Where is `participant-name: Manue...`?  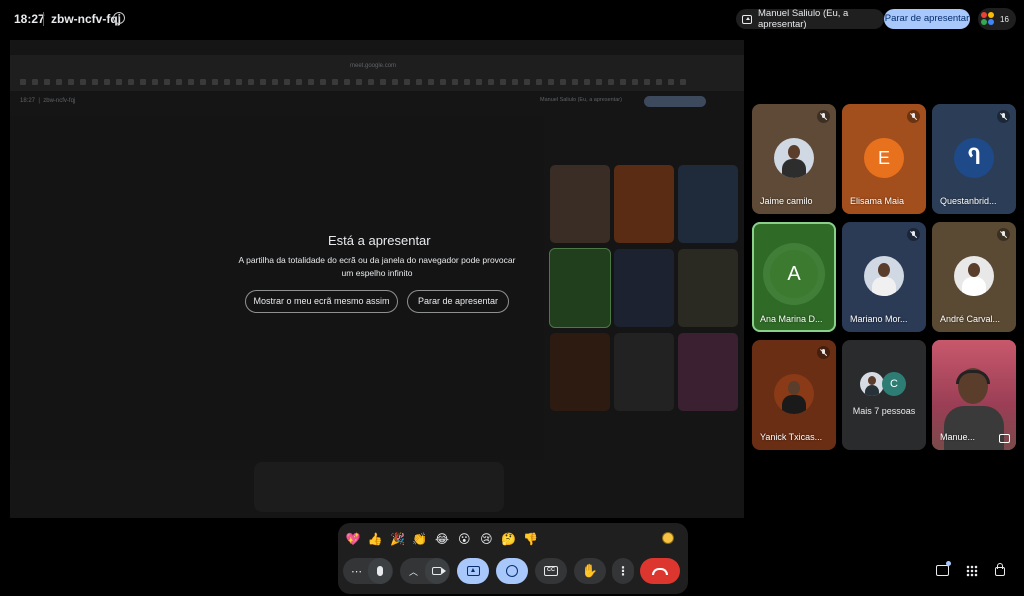
participant-name: Manue... is located at coordinates (958, 437).